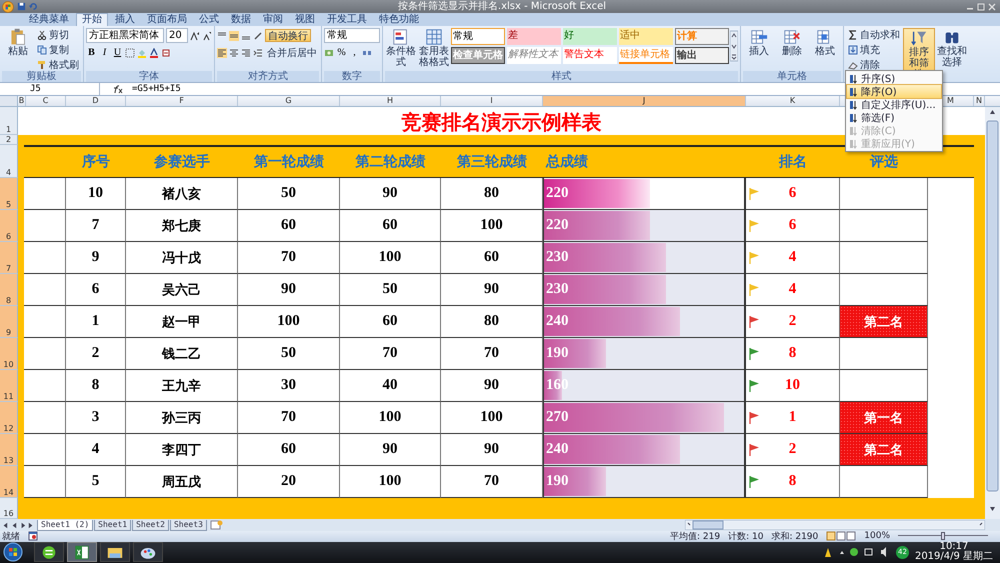 The image size is (1000, 563). I want to click on column-header: J, so click(644, 101).